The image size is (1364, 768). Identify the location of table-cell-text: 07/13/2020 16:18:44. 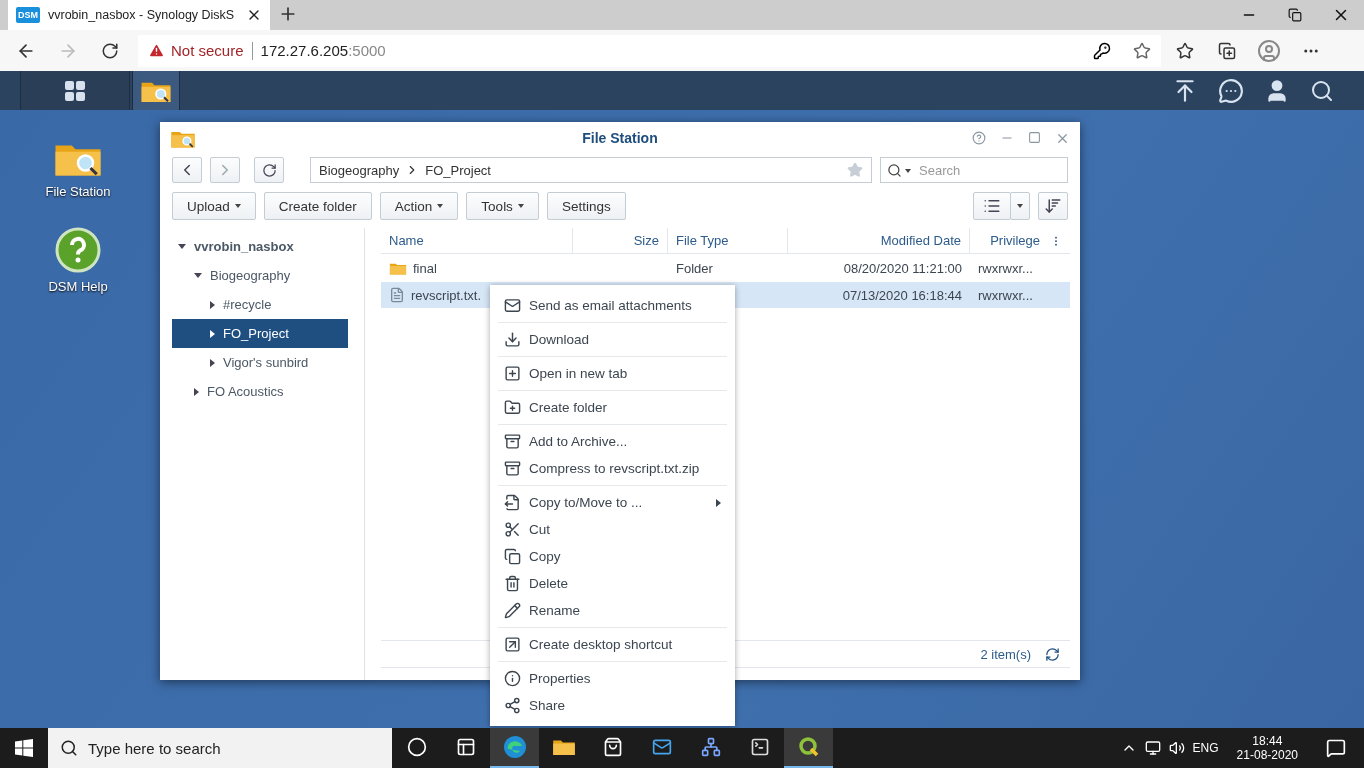
(902, 295).